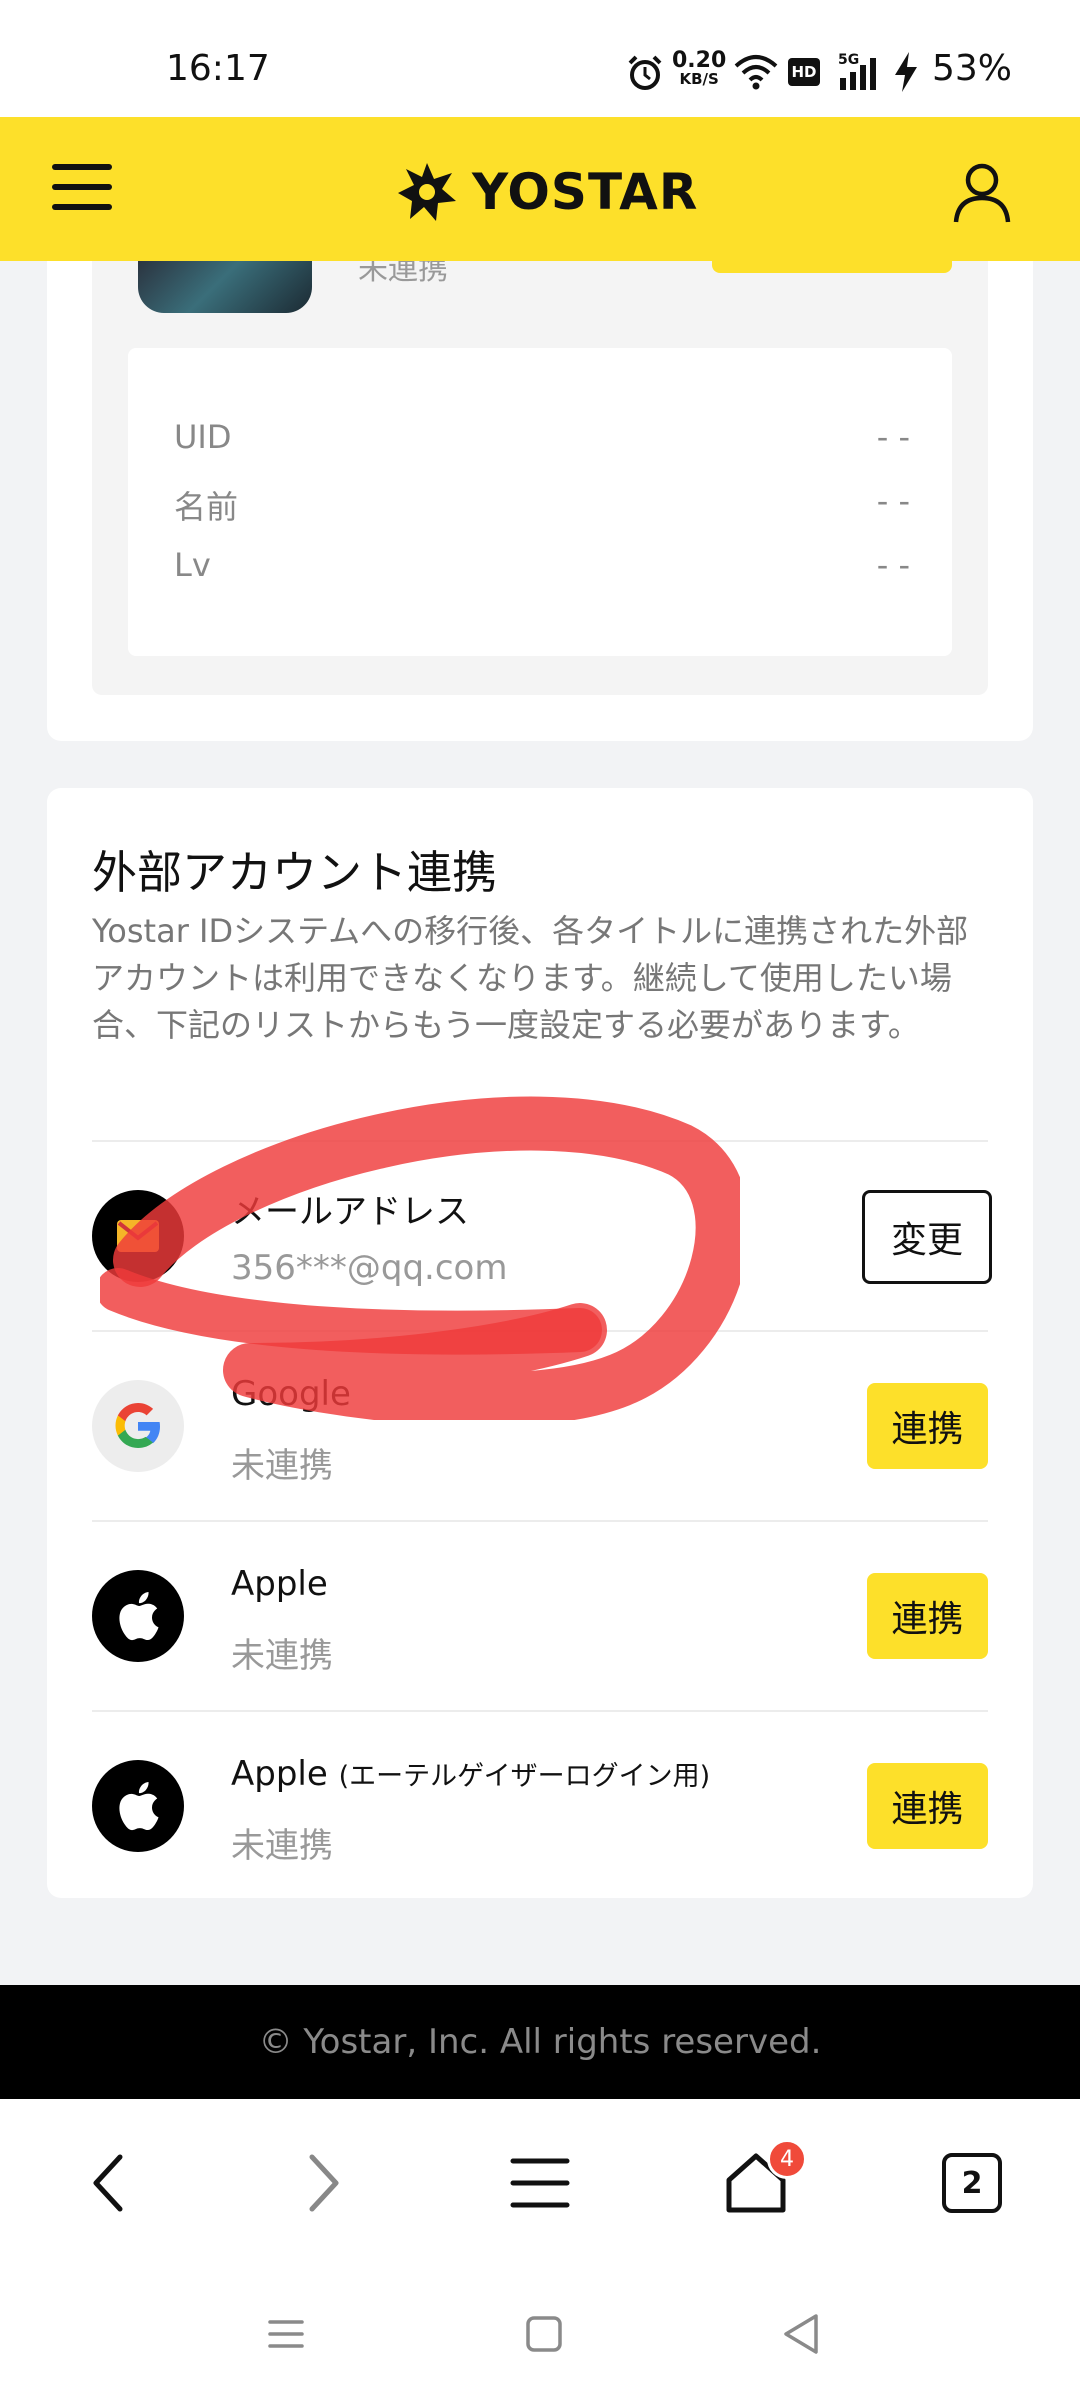 Image resolution: width=1080 pixels, height=2400 pixels. I want to click on account-name-row: Apple (エーテルゲイザーログイン用), so click(470, 1774).